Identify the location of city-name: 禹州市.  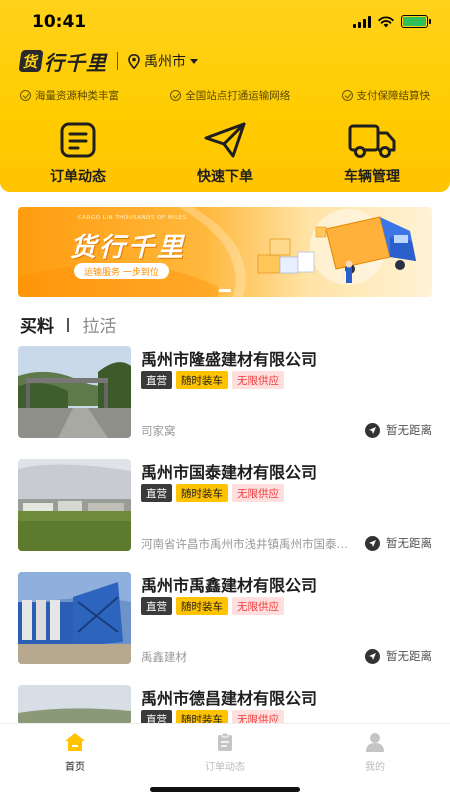
(165, 62).